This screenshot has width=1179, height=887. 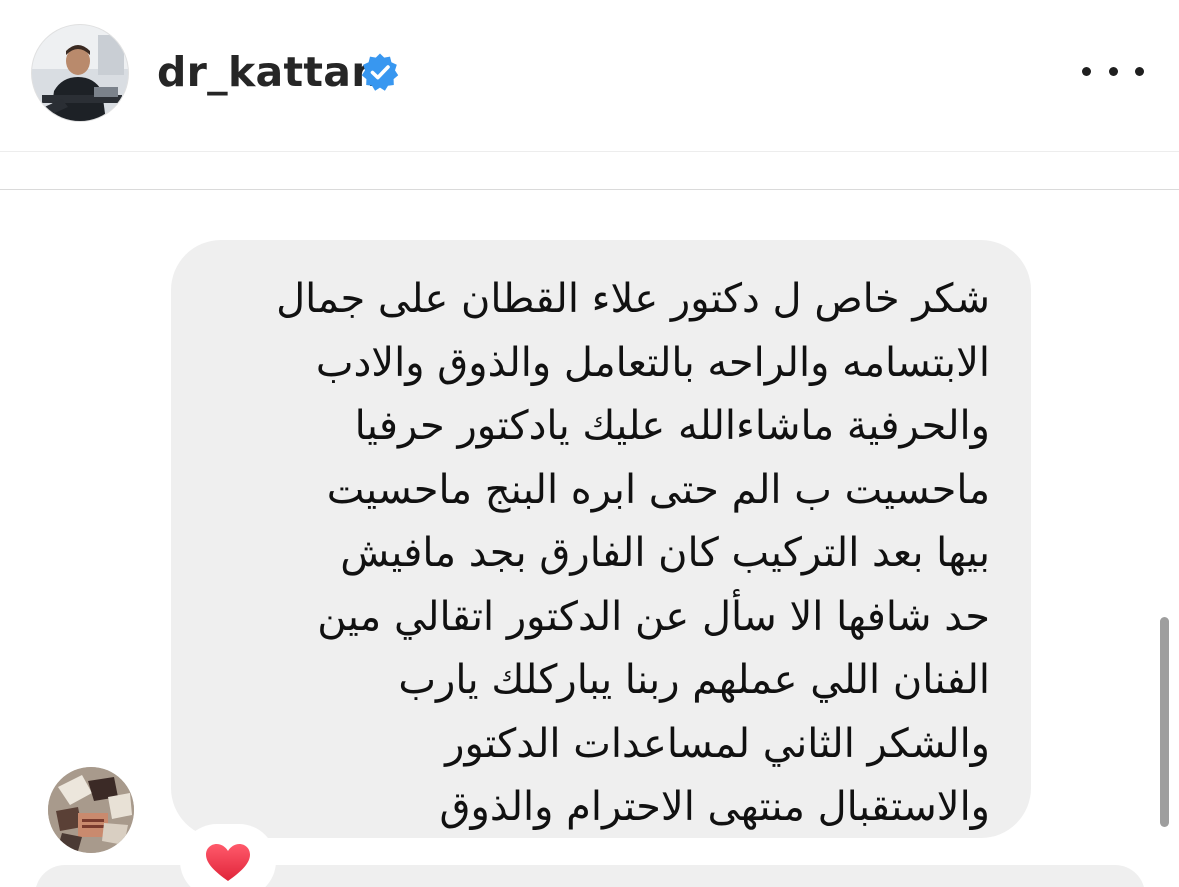 What do you see at coordinates (652, 362) in the screenshot?
I see `message-line: الابتسامه والراحه بالتعامل والذوق والادب` at bounding box center [652, 362].